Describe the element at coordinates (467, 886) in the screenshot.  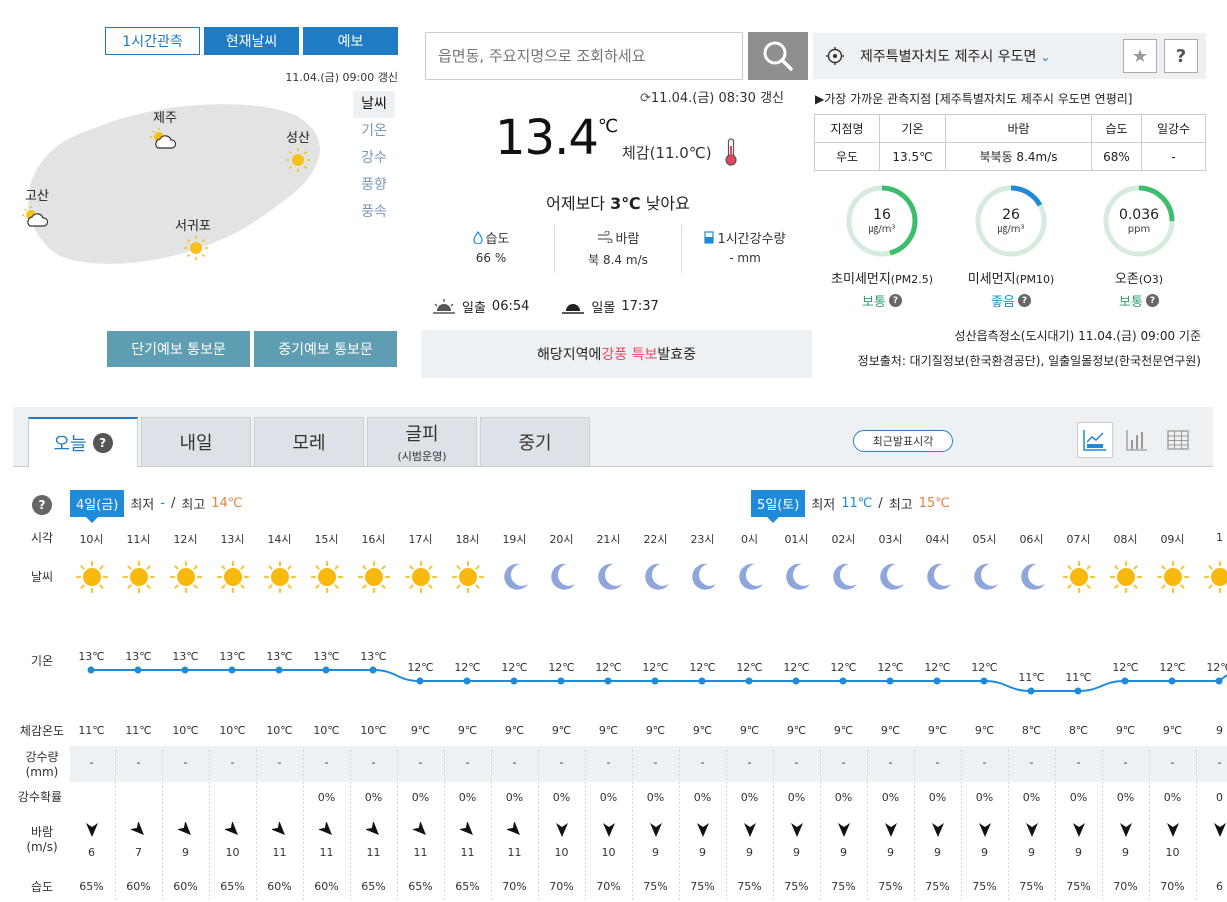
I see `hour-humidity: 65%` at that location.